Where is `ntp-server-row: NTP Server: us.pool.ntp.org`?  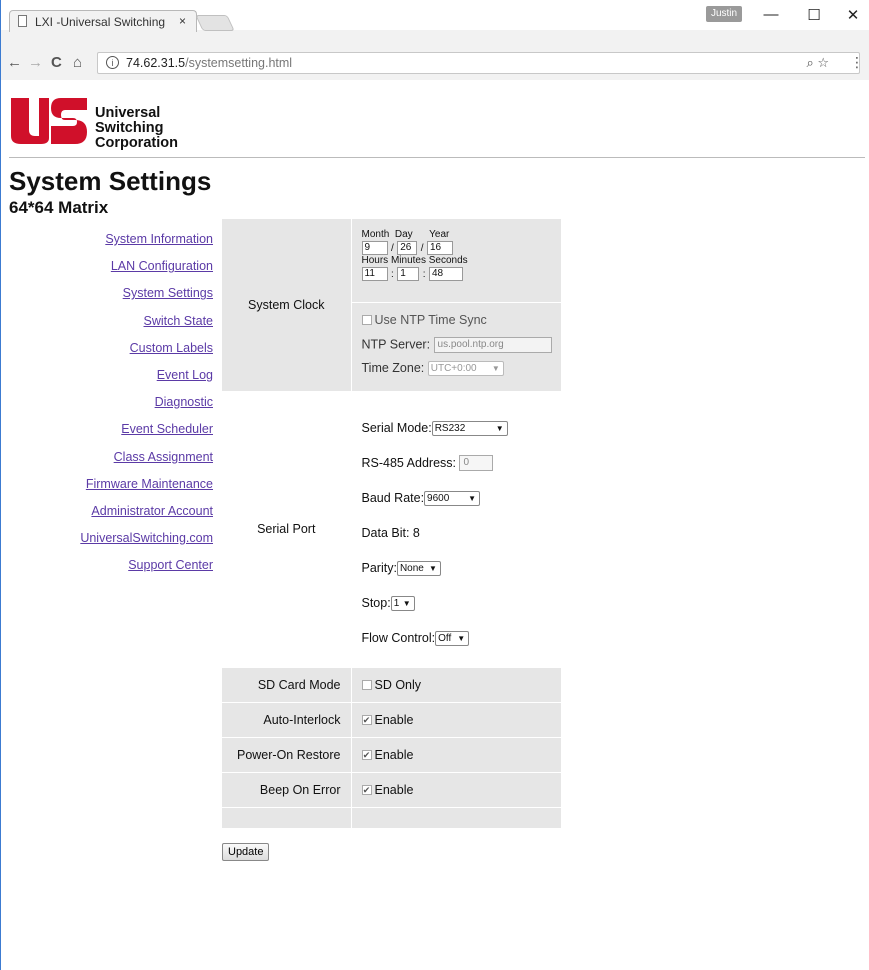
ntp-server-row: NTP Server: us.pool.ntp.org is located at coordinates (461, 348).